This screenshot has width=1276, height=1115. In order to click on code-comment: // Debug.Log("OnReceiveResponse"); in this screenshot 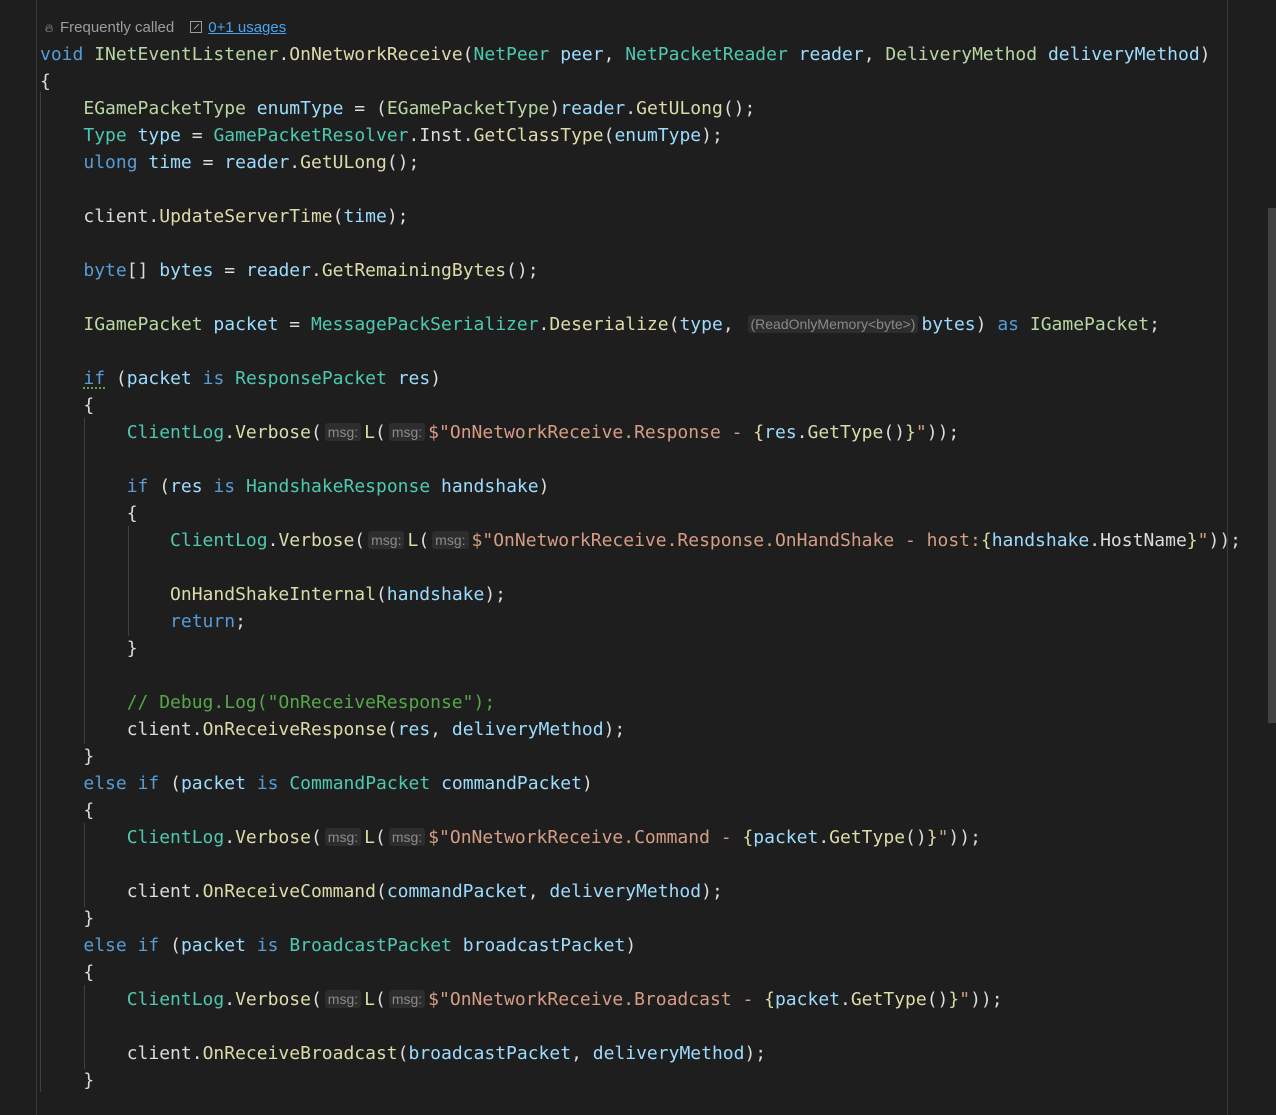, I will do `click(267, 702)`.